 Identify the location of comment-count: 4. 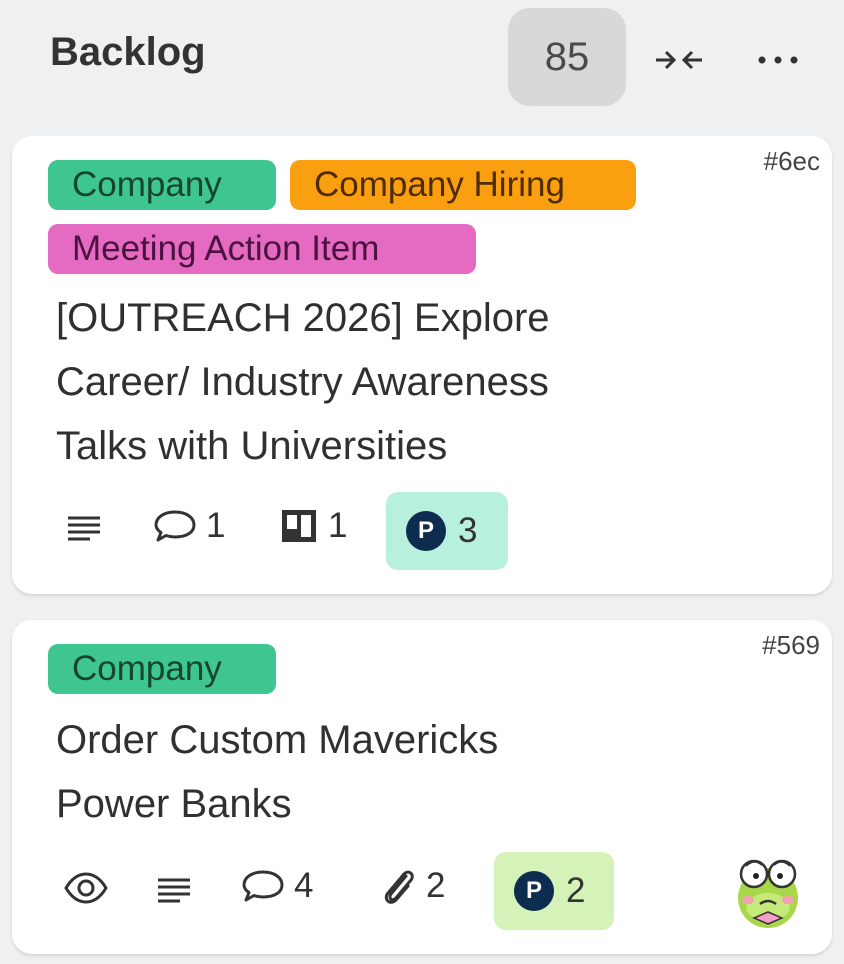
(304, 885).